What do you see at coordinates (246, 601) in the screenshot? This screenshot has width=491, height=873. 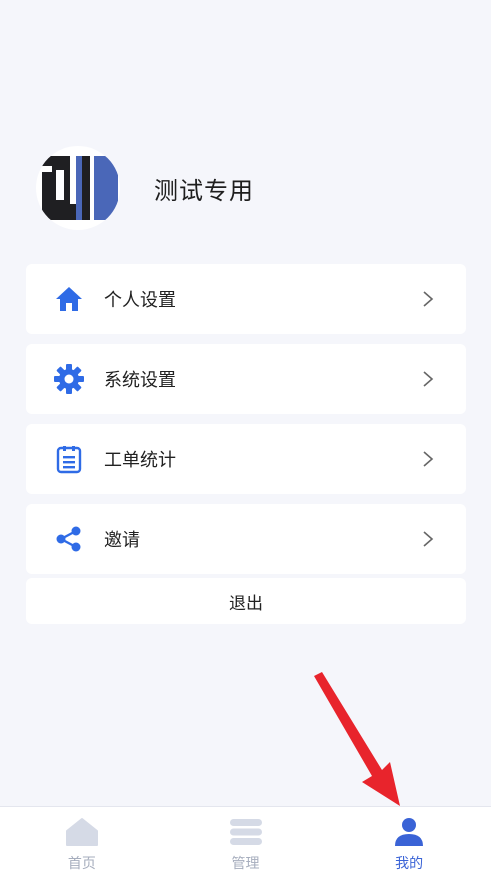 I see `logout-button: 退出` at bounding box center [246, 601].